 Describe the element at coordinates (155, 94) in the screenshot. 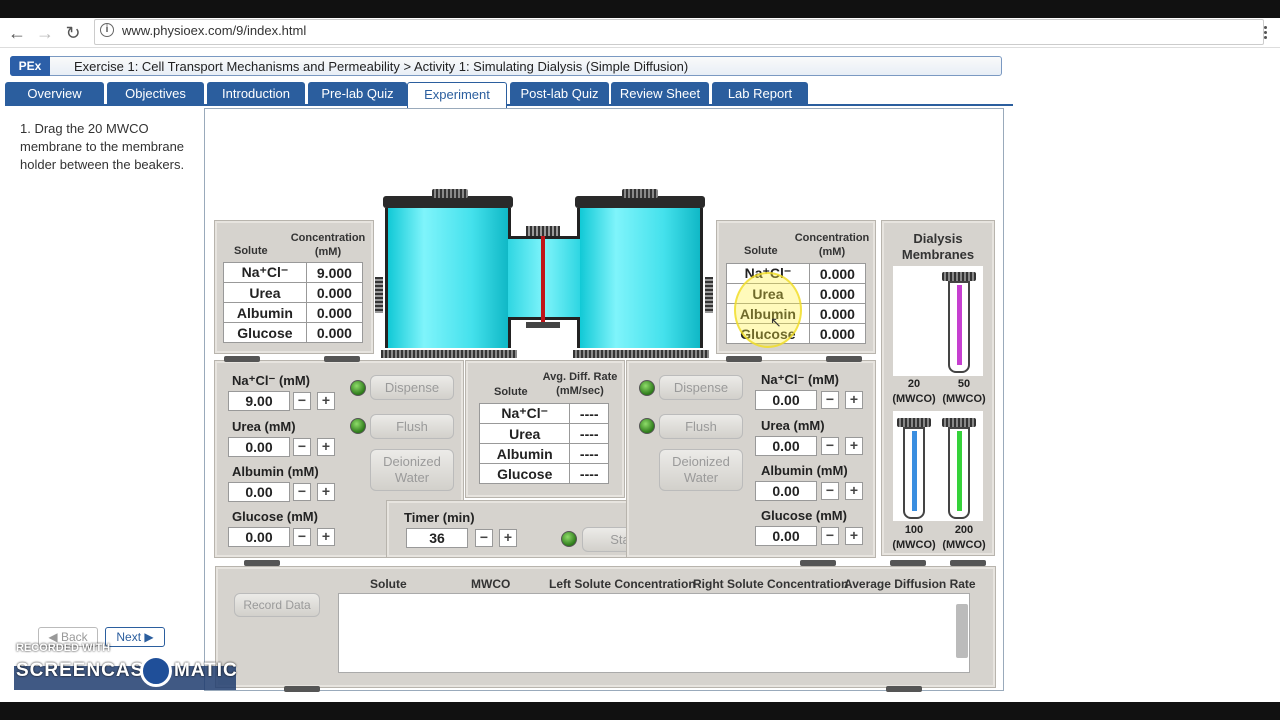

I see `tab-objectives: Objectives` at that location.